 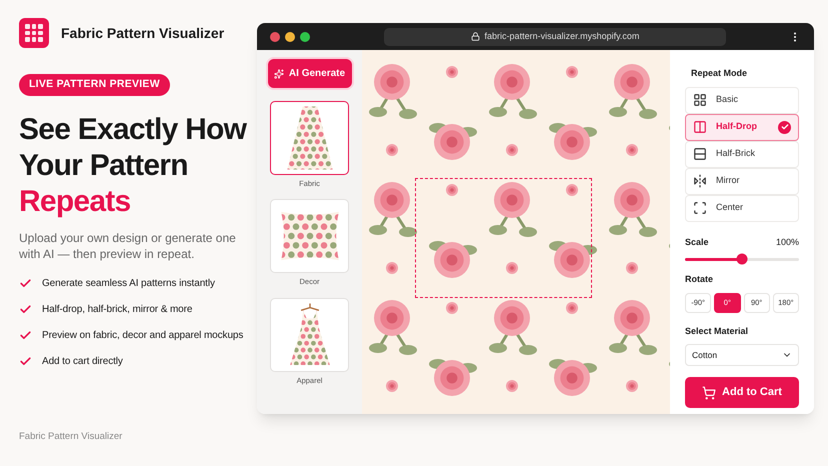 I want to click on cart-icon, so click(x=709, y=393).